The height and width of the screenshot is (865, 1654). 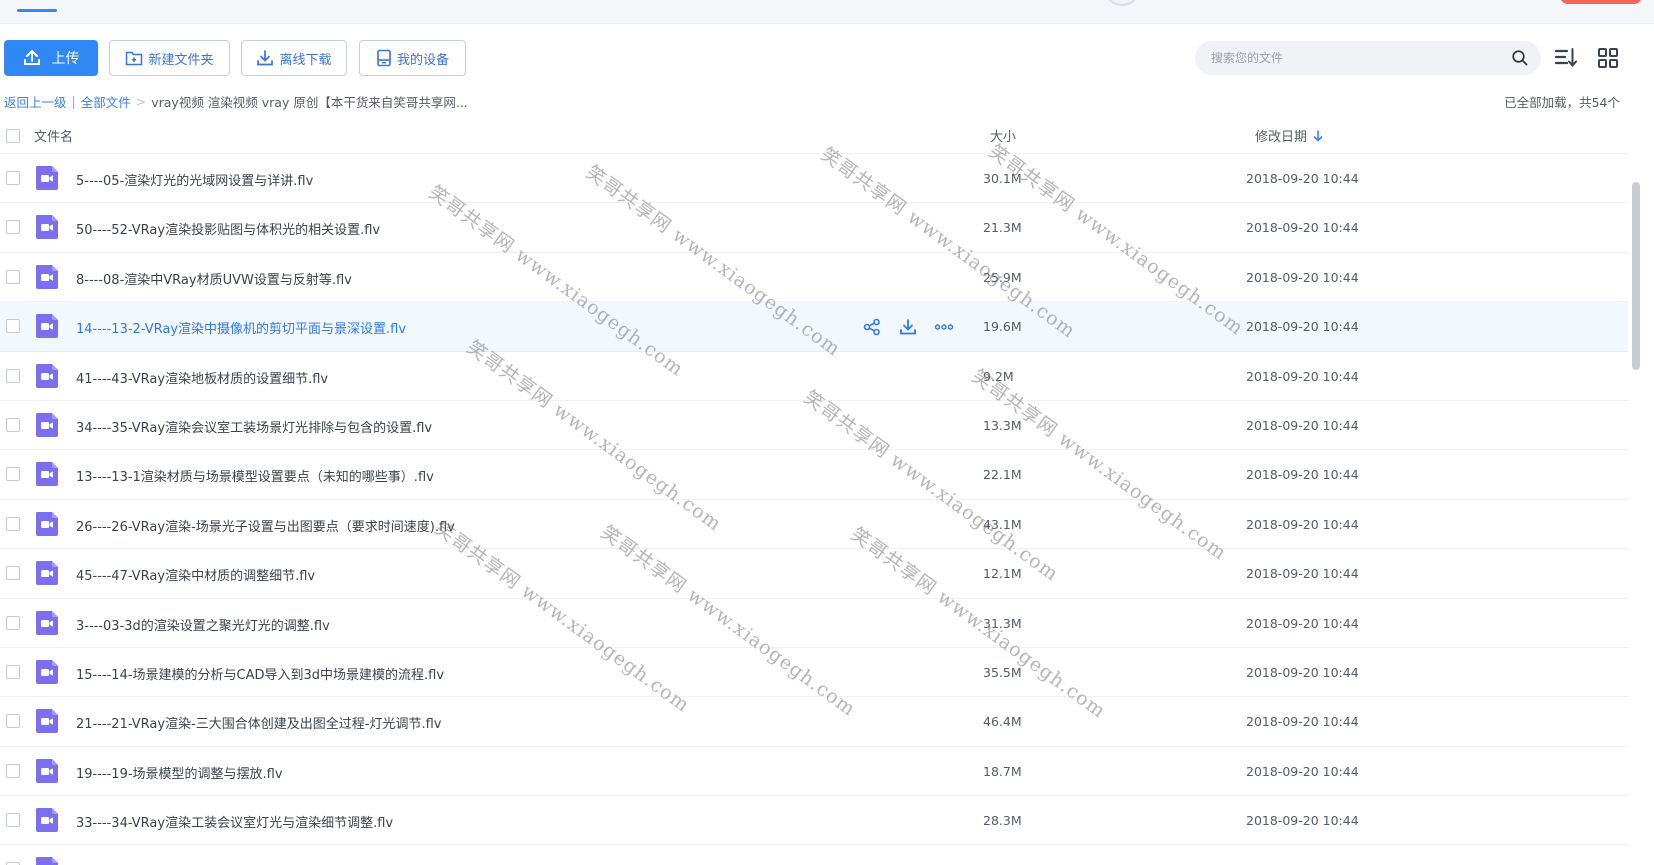 I want to click on file-name: 19----19-场景模型的调整与摆放.flv, so click(x=179, y=772).